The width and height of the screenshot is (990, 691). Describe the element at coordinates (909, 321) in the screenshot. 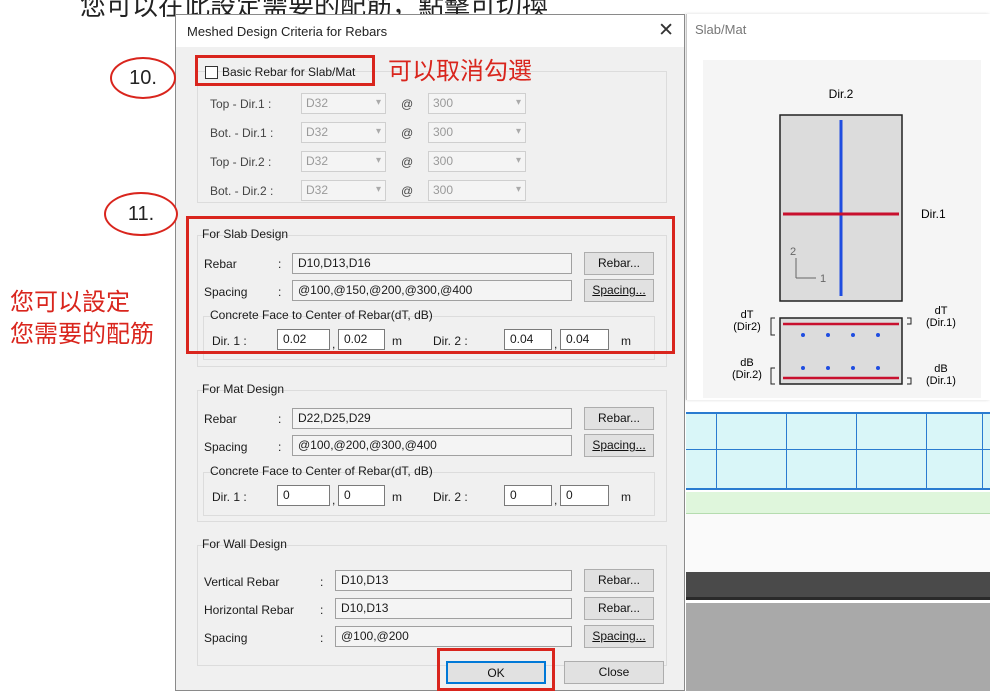

I see `dt-right-bracket` at that location.